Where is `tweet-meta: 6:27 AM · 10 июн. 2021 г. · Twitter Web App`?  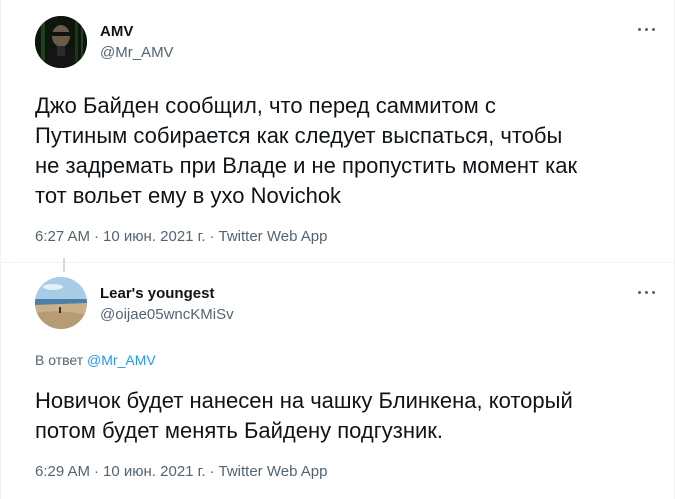
tweet-meta: 6:27 AM · 10 июн. 2021 г. · Twitter Web App is located at coordinates (181, 236).